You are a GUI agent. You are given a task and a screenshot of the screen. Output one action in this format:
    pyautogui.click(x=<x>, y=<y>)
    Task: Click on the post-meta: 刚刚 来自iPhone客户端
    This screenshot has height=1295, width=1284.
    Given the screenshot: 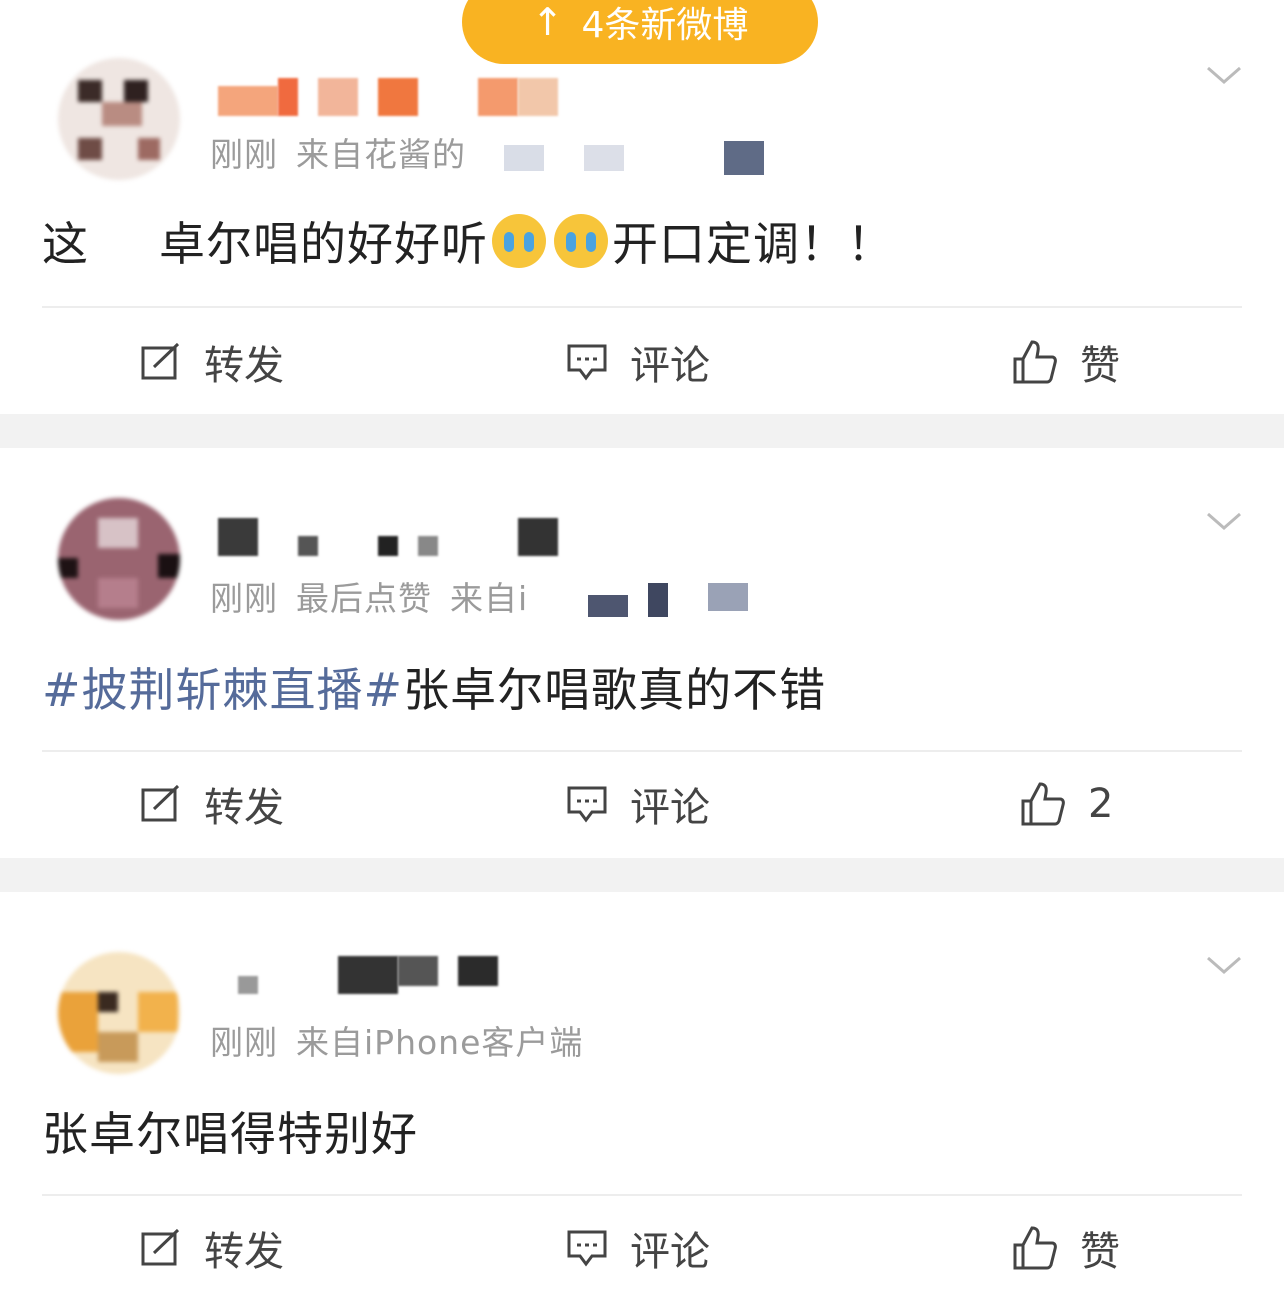 What is the action you would take?
    pyautogui.click(x=405, y=1040)
    